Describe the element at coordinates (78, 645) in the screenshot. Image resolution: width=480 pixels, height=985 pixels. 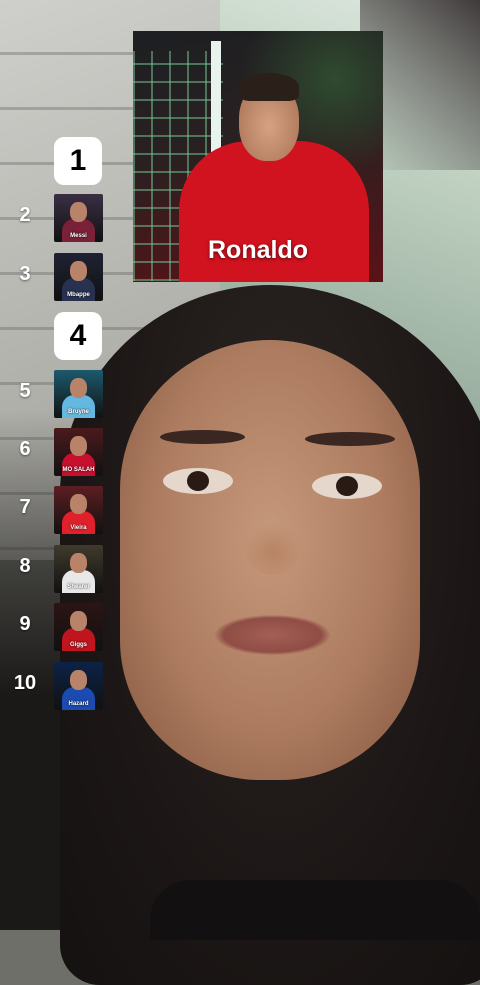
I see `player-thumbnail-label: Giggs` at that location.